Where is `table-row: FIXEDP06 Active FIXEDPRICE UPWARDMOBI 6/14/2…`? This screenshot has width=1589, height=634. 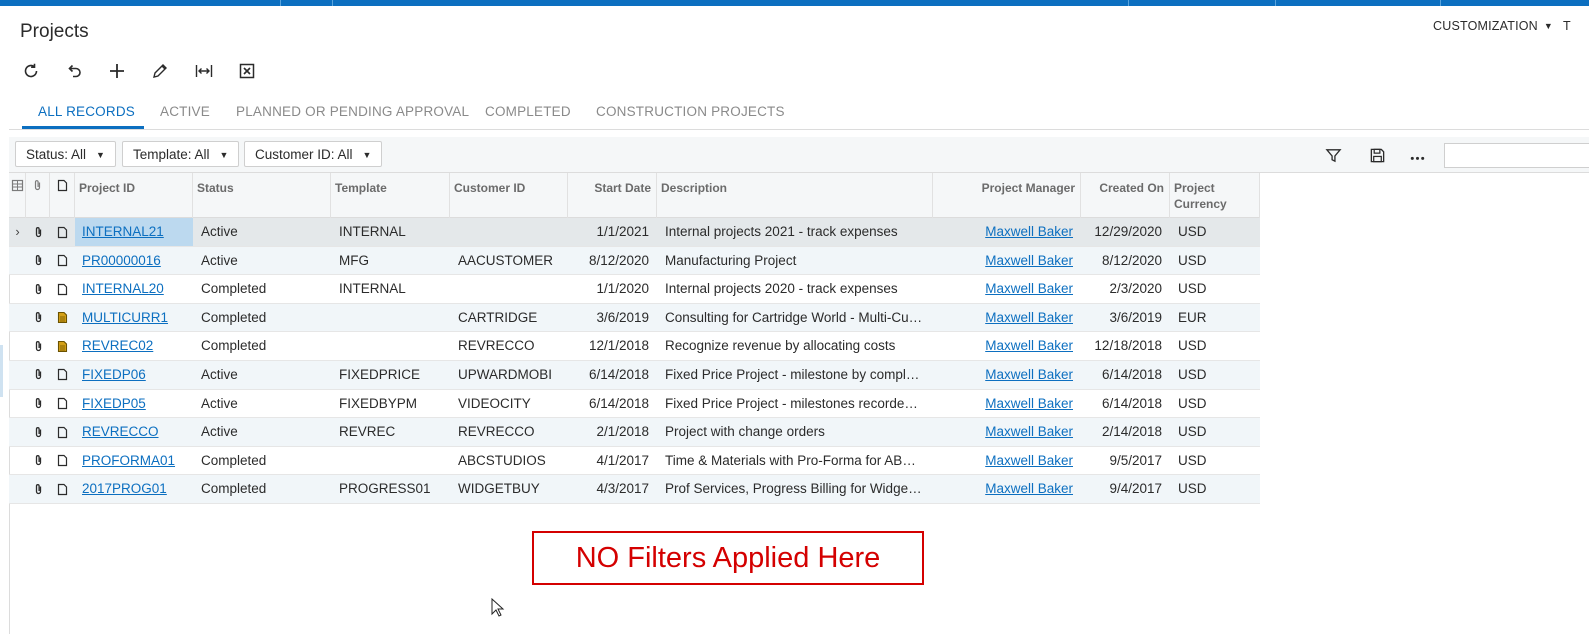
table-row: FIXEDP06 Active FIXEDPRICE UPWARDMOBI 6/14/2… is located at coordinates (634, 375).